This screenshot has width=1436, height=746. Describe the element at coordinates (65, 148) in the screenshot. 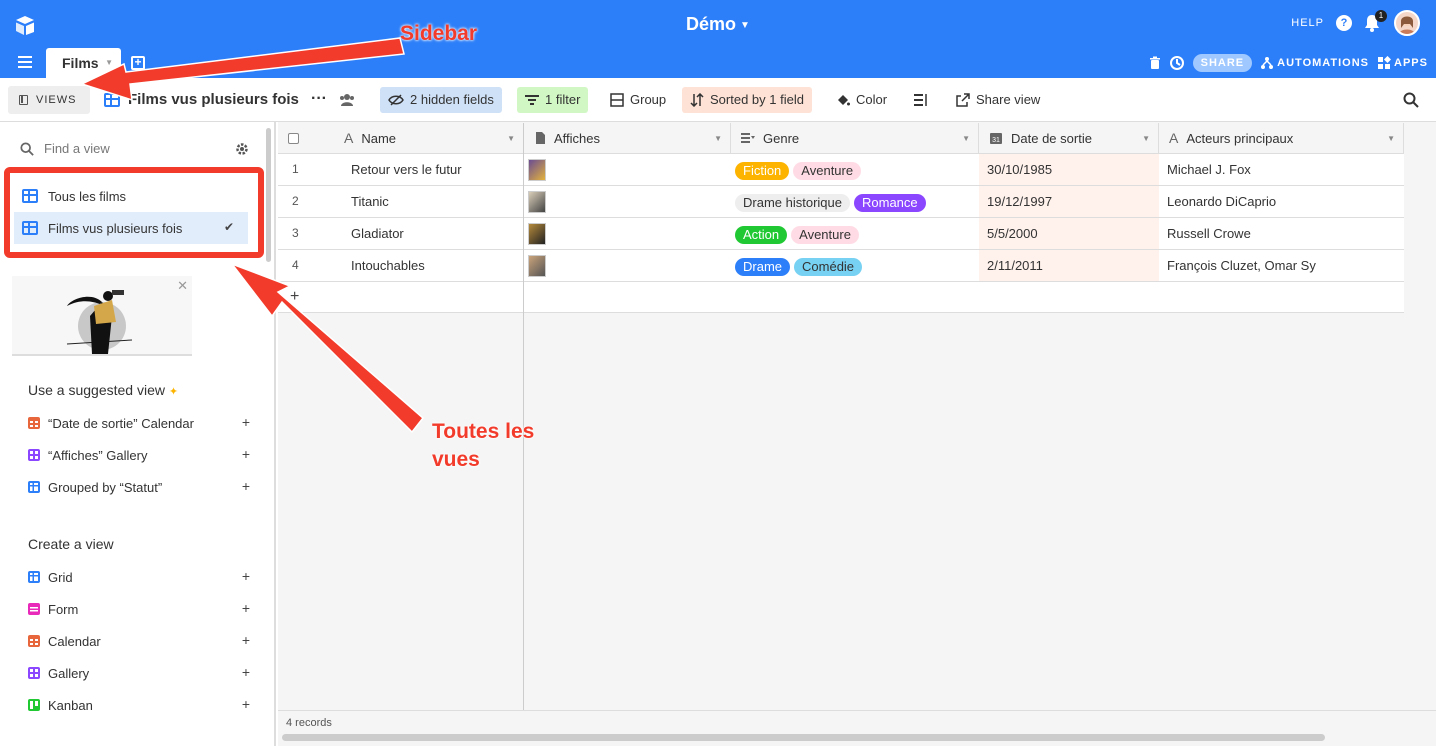

I see `find-view-input: Find a view` at that location.